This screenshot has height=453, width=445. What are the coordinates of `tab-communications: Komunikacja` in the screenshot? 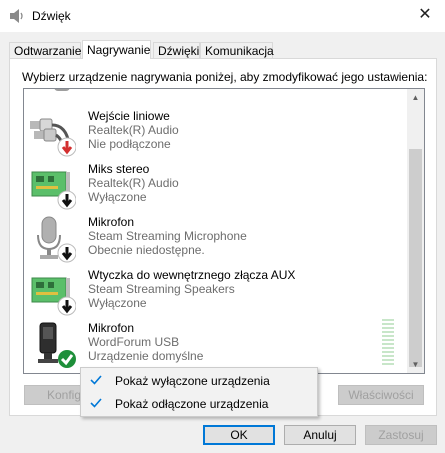 It's located at (237, 50).